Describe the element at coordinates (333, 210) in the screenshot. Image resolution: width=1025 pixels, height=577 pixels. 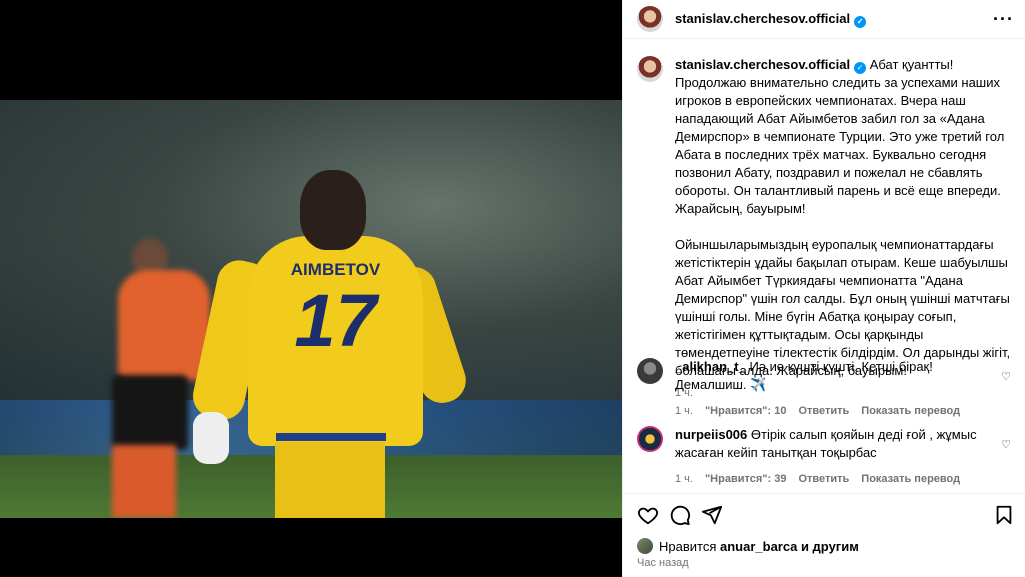
I see `player-head` at that location.